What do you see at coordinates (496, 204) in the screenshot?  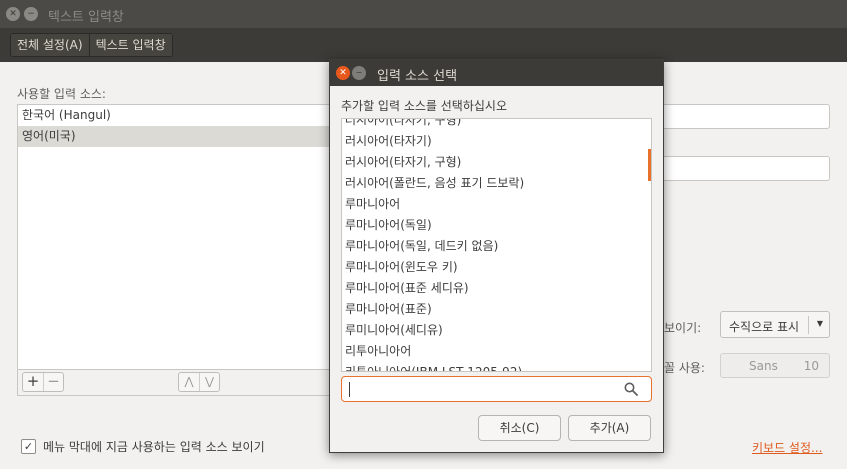 I see `list-item: 루마니아어` at bounding box center [496, 204].